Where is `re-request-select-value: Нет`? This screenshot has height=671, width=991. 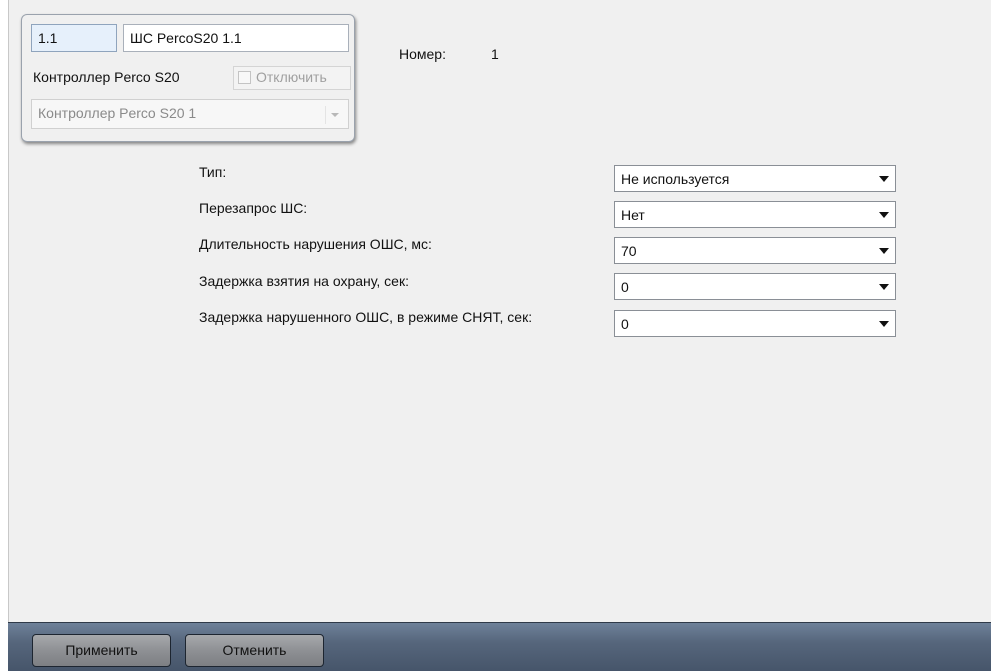
re-request-select-value: Нет is located at coordinates (633, 215).